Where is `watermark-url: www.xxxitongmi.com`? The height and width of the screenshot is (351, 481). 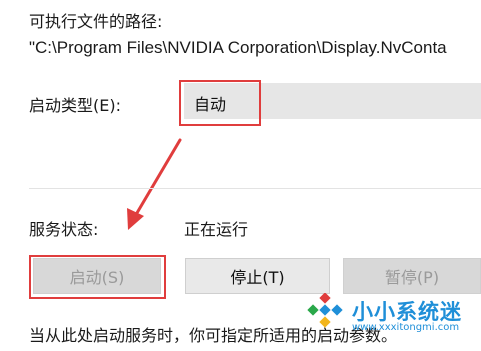 watermark-url: www.xxxitongmi.com is located at coordinates (406, 327).